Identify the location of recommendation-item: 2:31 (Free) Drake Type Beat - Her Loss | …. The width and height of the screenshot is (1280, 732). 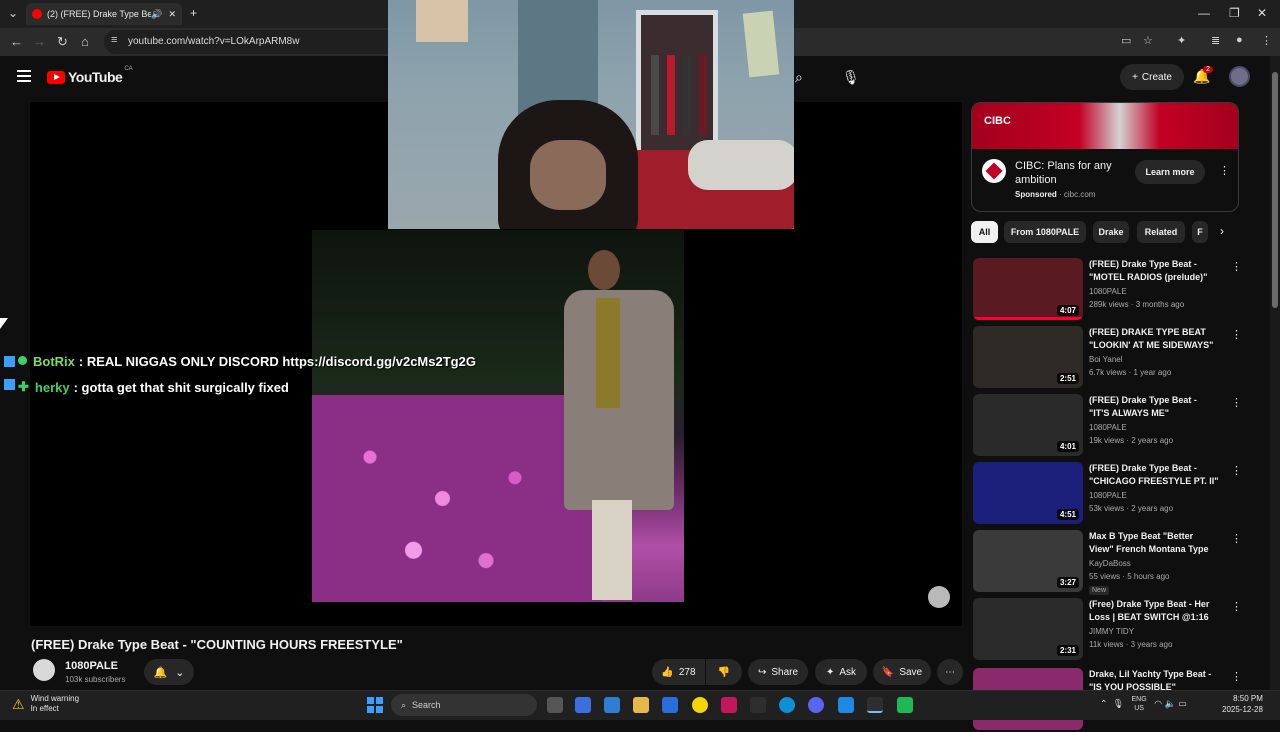
(1108, 630).